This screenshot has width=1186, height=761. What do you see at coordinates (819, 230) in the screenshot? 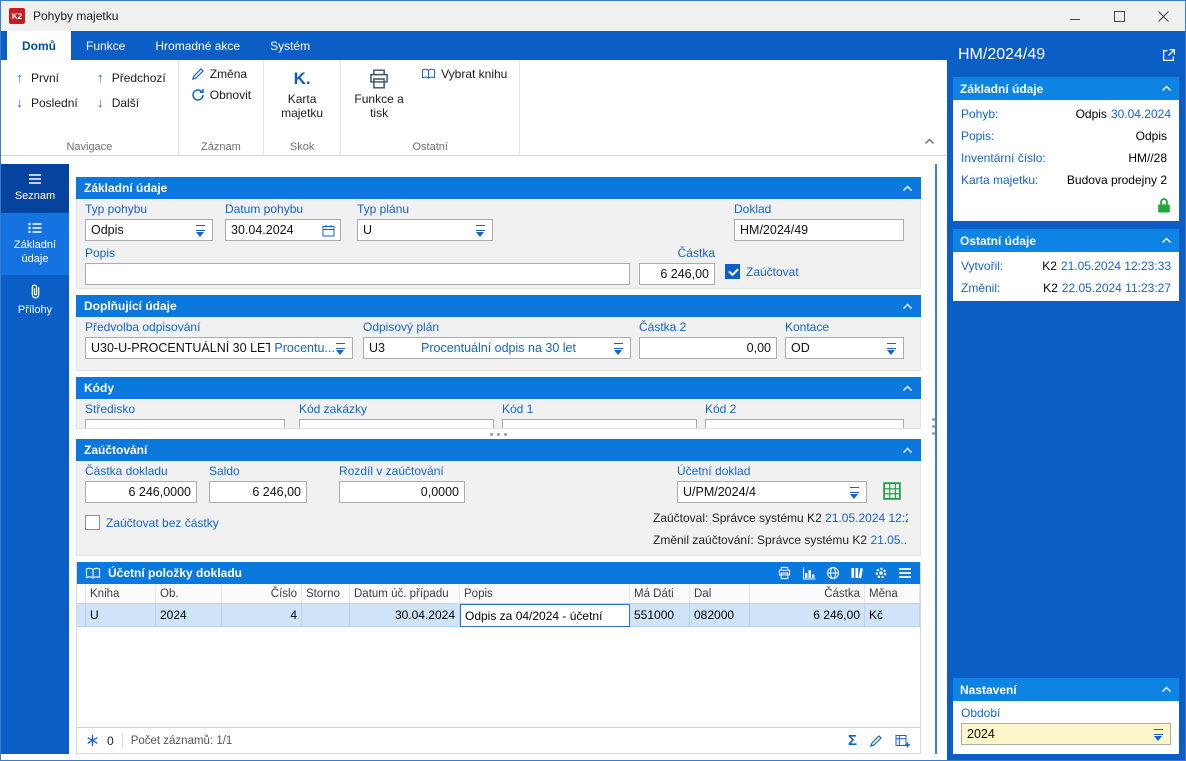
I see `doklad-input: HM/2024/49` at bounding box center [819, 230].